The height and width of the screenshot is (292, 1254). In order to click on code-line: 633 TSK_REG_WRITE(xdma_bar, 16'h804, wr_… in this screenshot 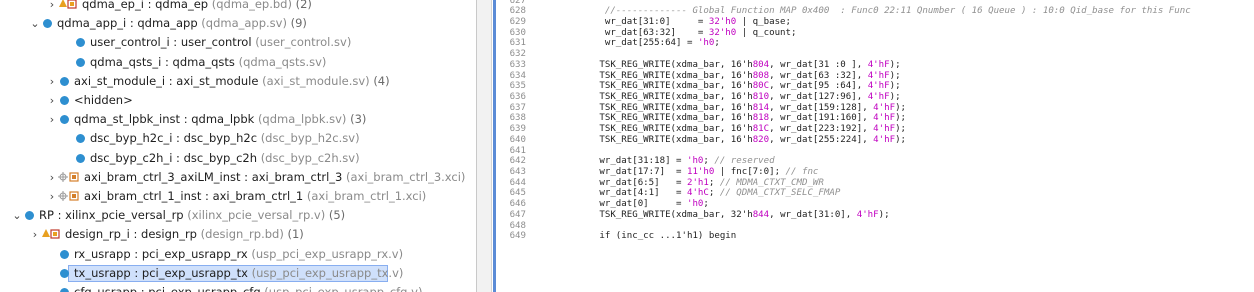, I will do `click(875, 65)`.